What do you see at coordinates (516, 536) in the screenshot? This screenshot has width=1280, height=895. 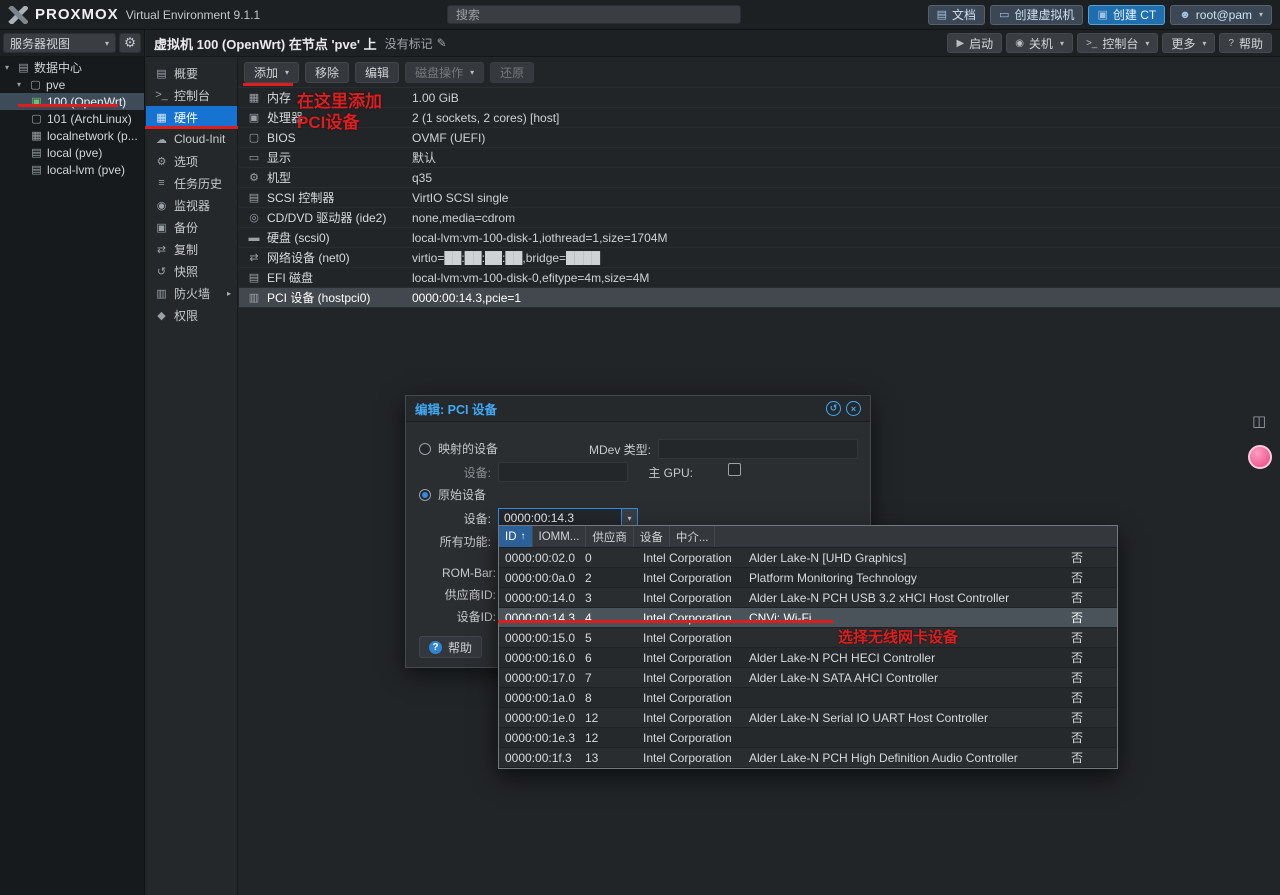 I see `column-header: ID ↑` at bounding box center [516, 536].